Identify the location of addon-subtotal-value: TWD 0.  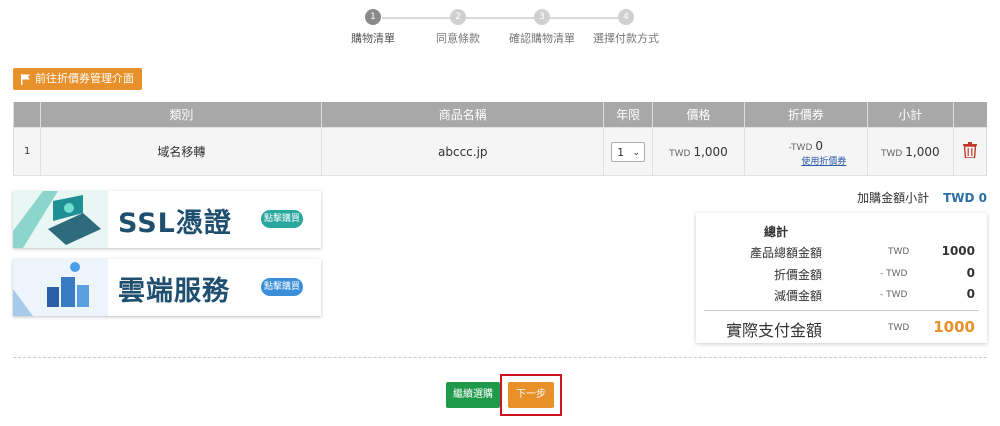
(965, 198).